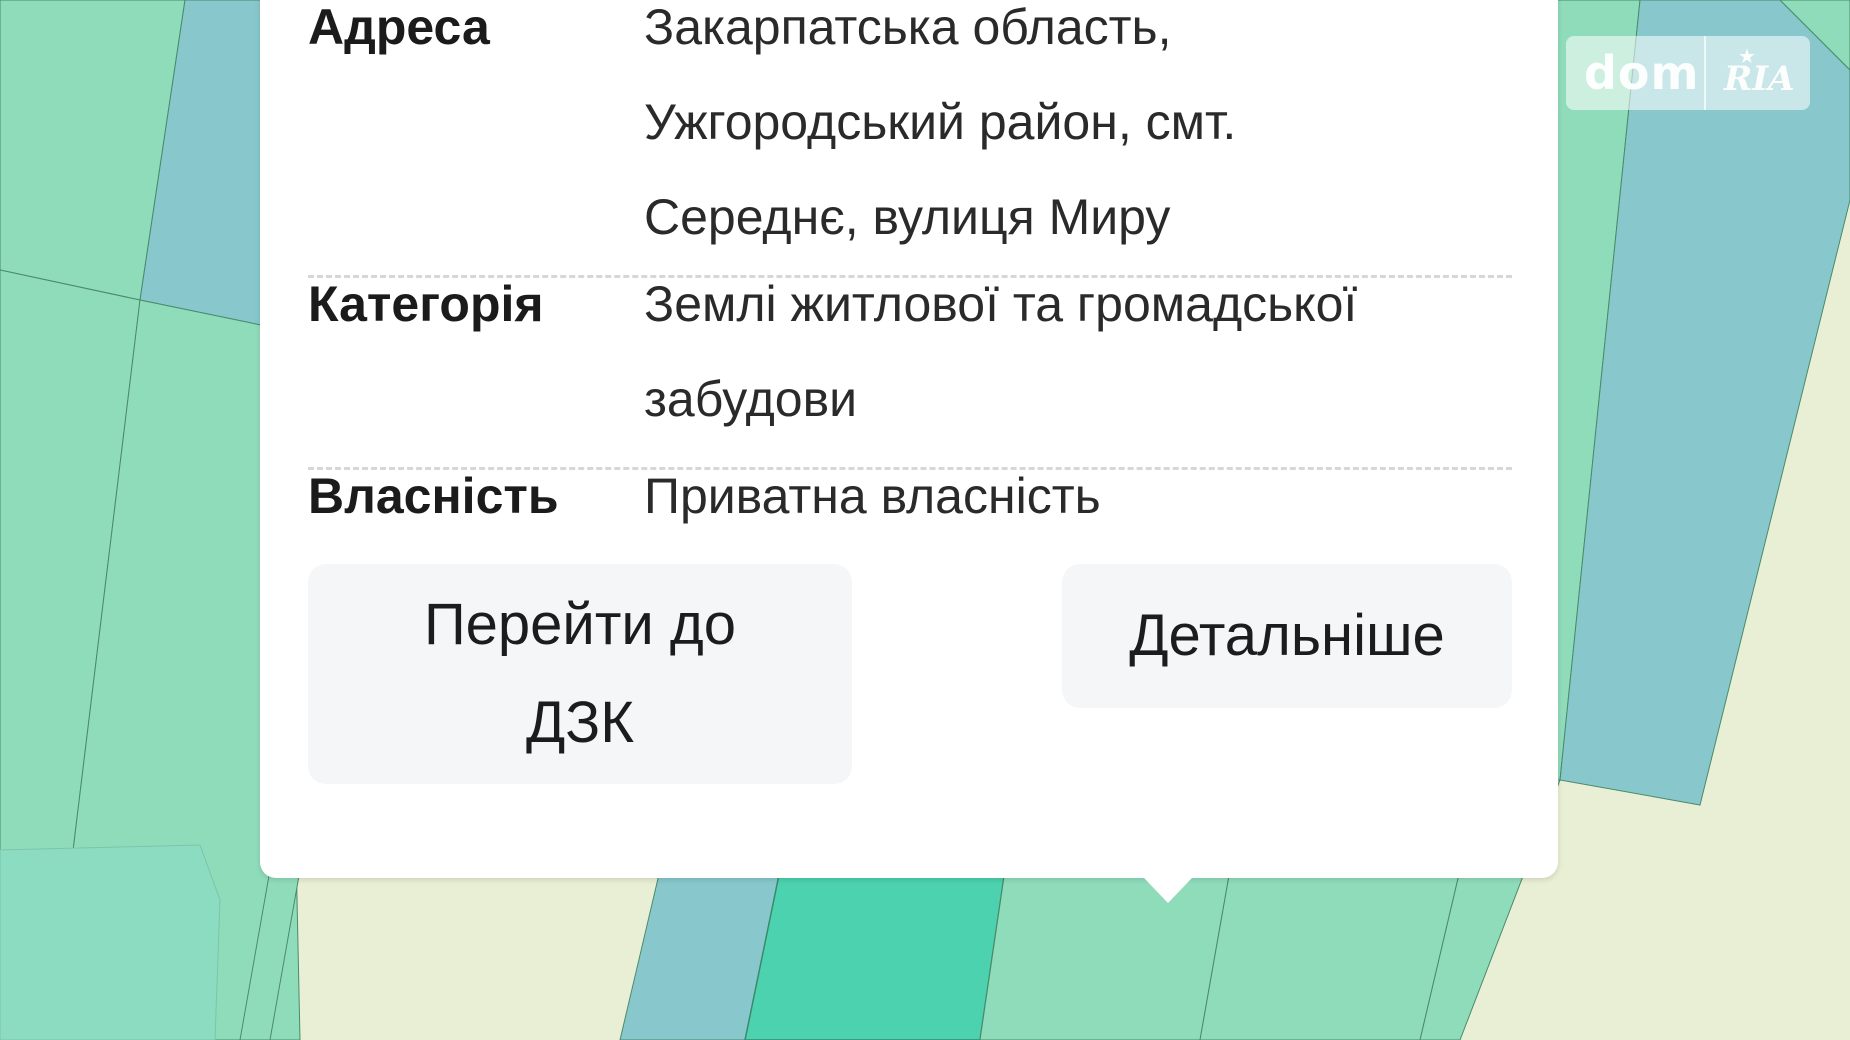 The height and width of the screenshot is (1040, 1850). What do you see at coordinates (751, 399) in the screenshot?
I see `category-line-2: забудови` at bounding box center [751, 399].